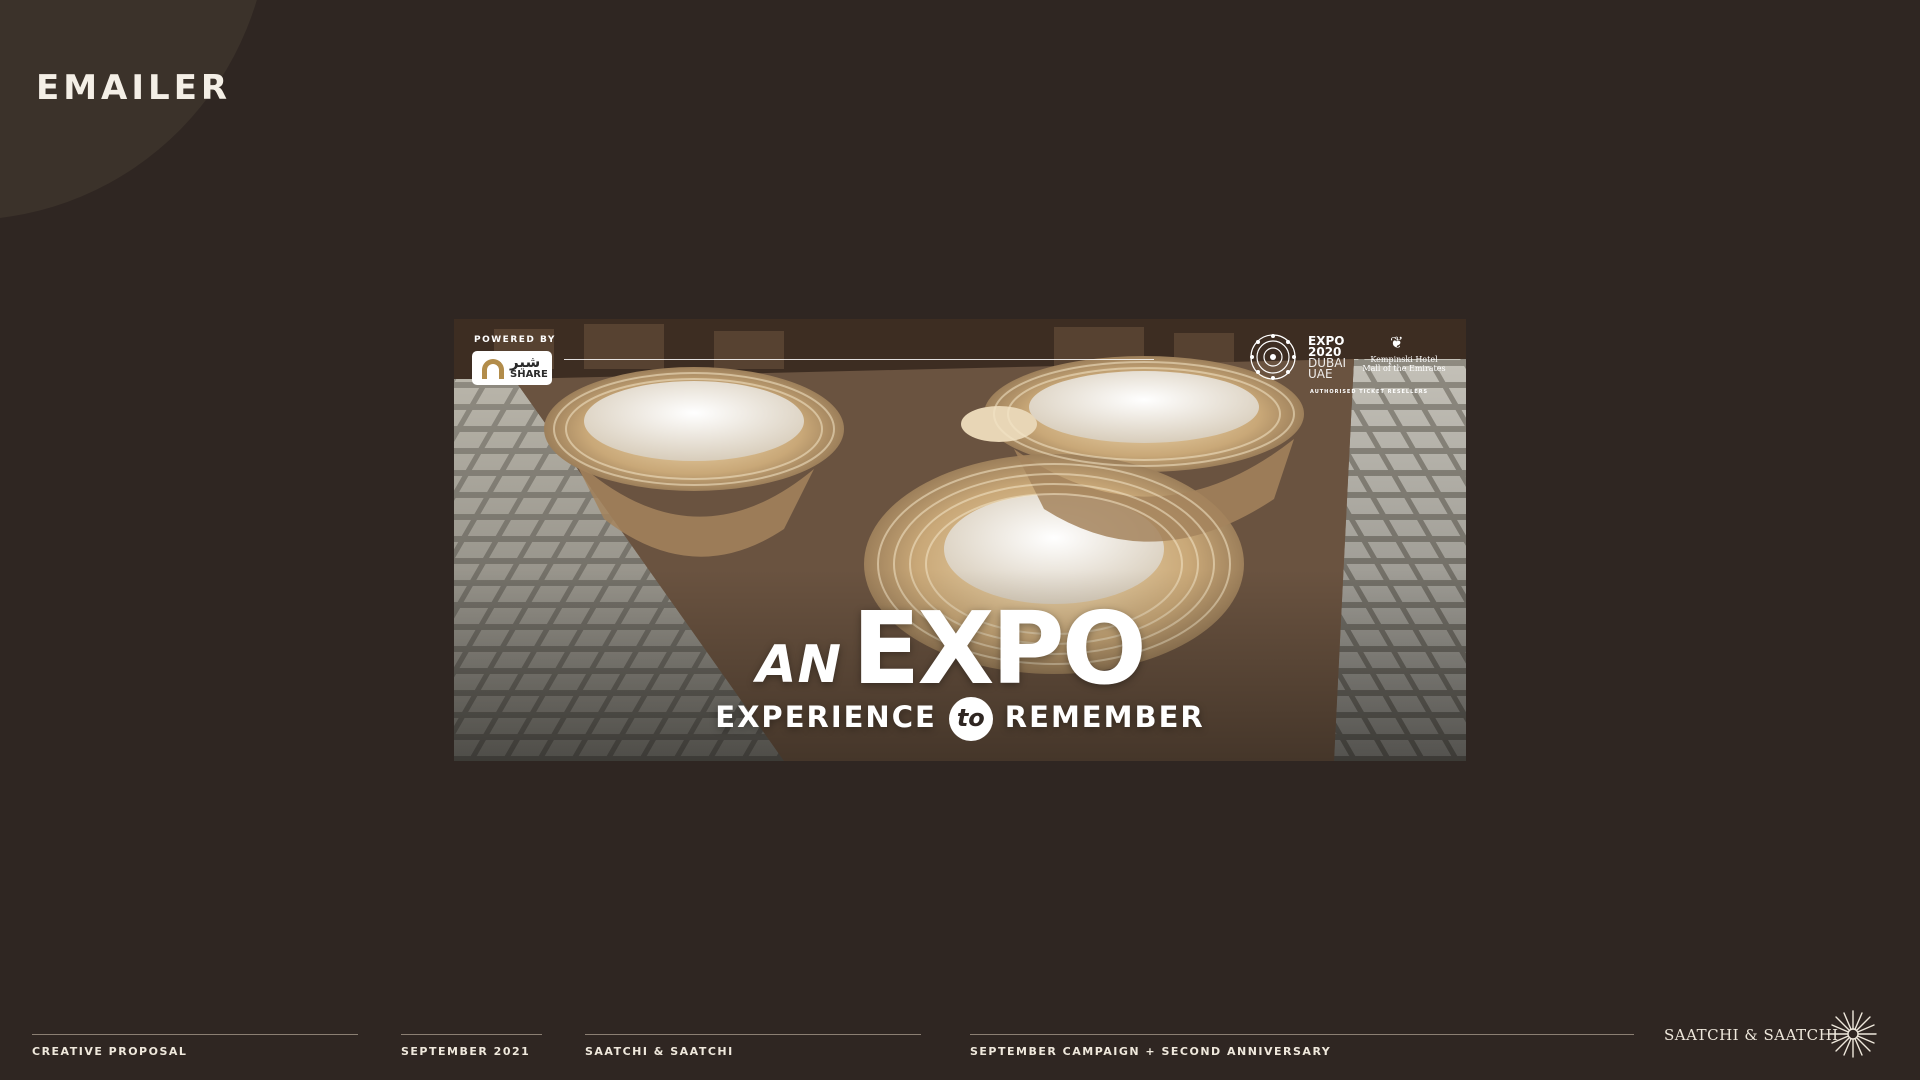 This screenshot has height=1080, width=1920. Describe the element at coordinates (1751, 1035) in the screenshot. I see `saatchi-wordmark: SAATCHI & SAATCHI` at that location.